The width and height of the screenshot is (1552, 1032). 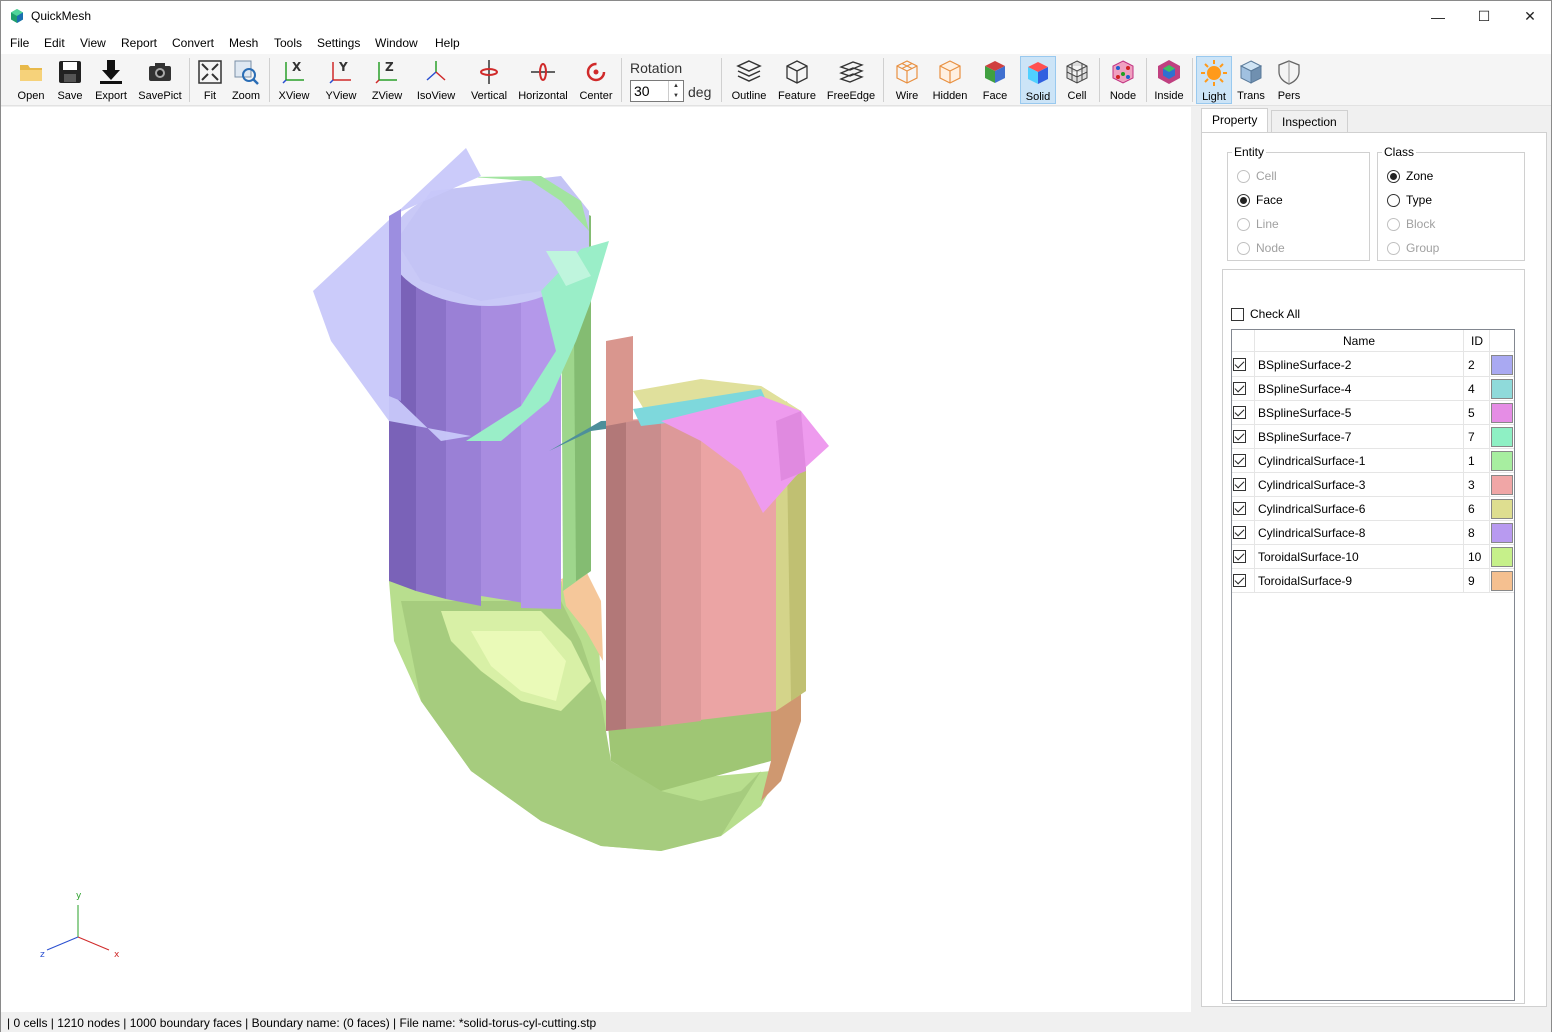 I want to click on toolbar-separator, so click(x=1099, y=80).